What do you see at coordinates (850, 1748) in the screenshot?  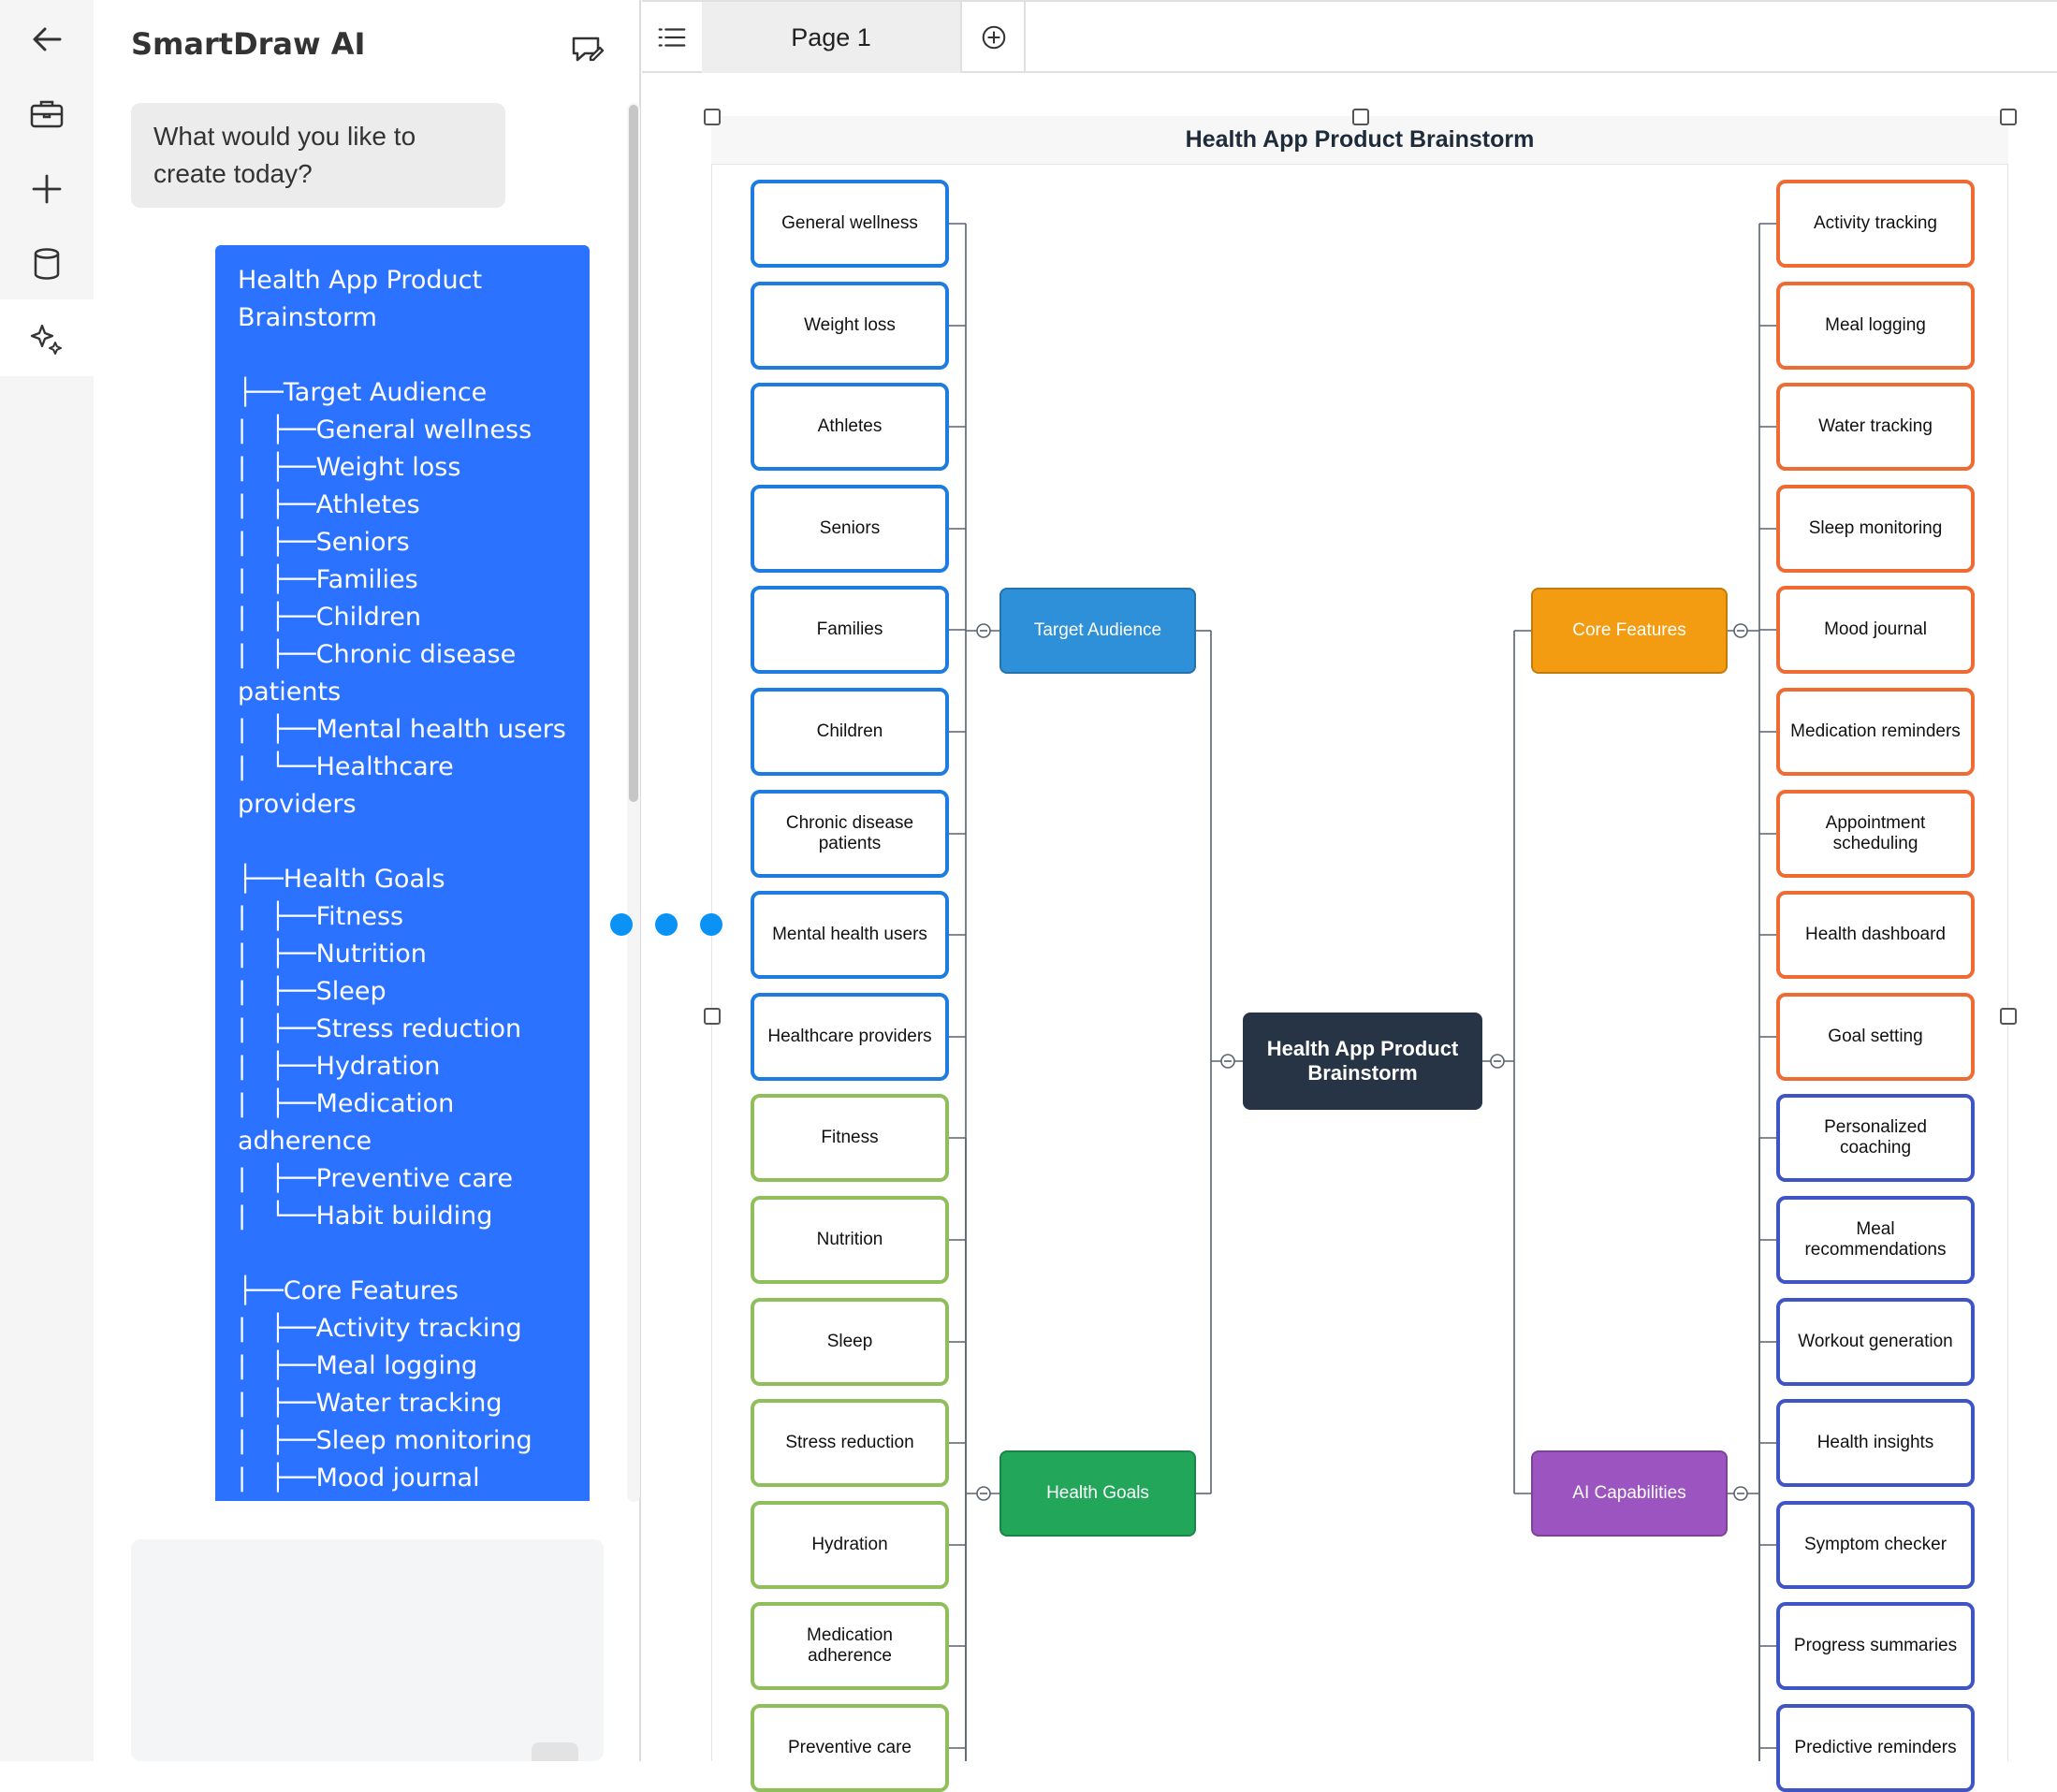 I see `leaf-node: Preventive care` at bounding box center [850, 1748].